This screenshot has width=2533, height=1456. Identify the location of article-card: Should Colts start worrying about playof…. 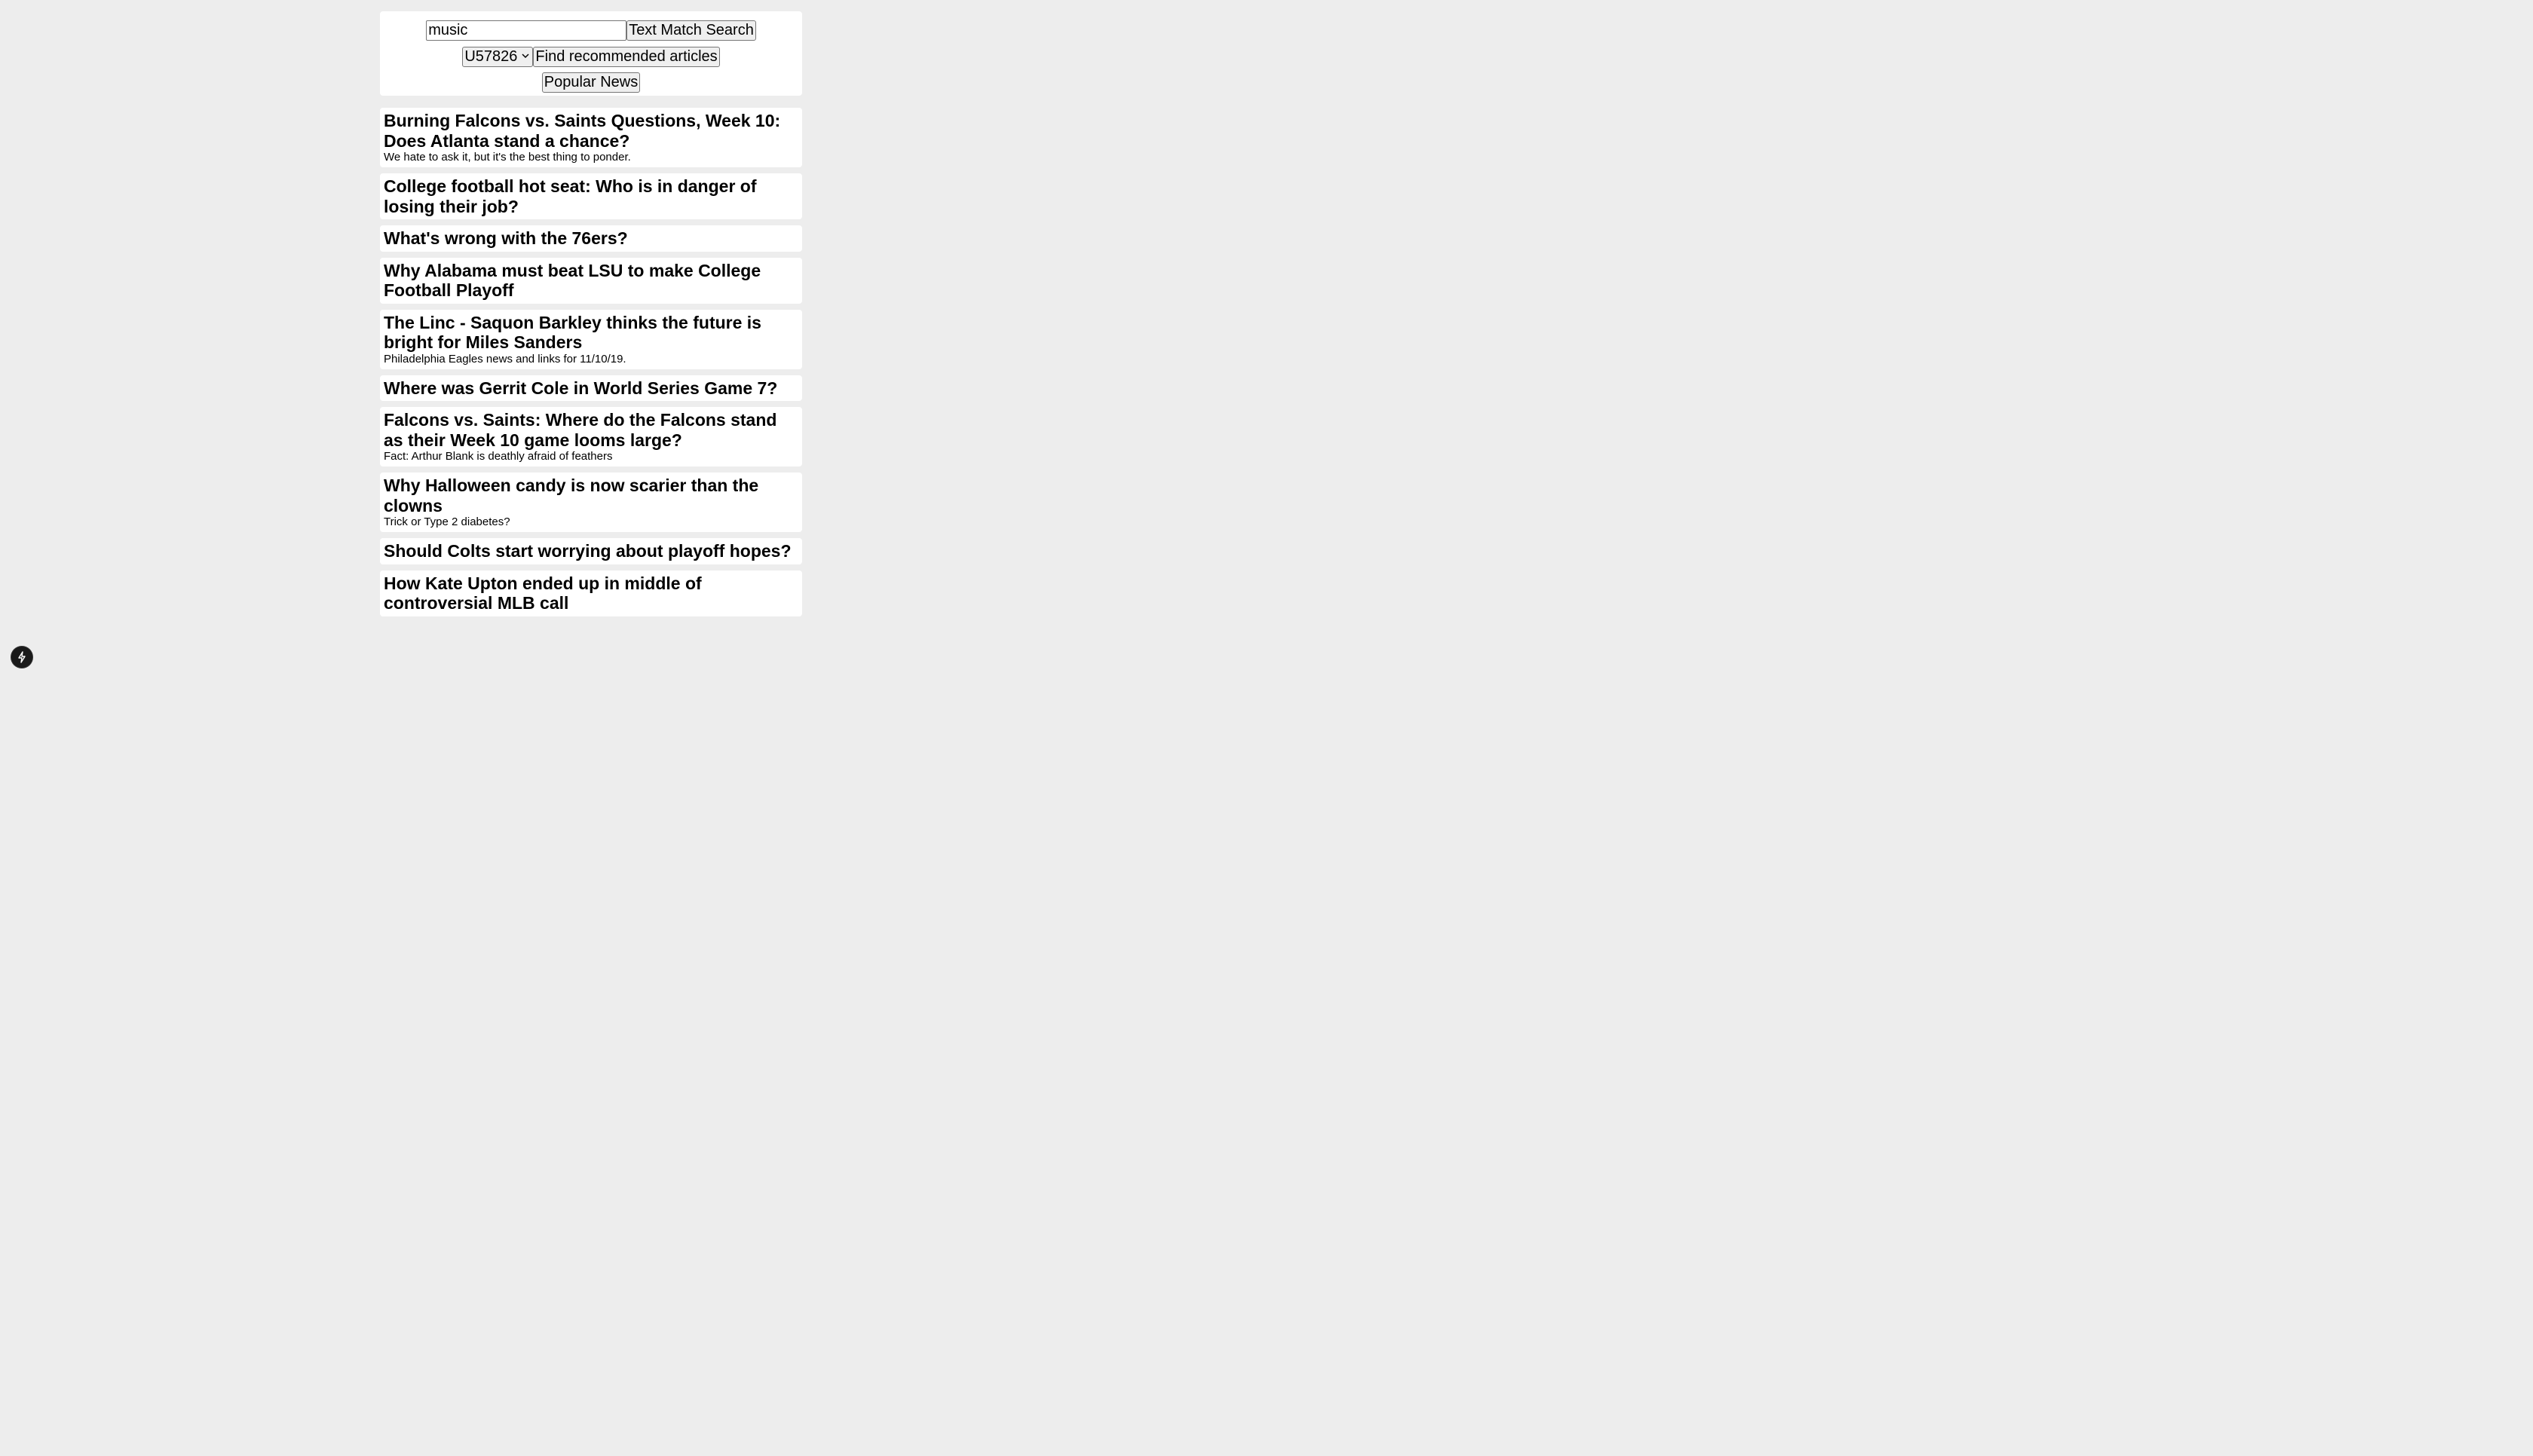
(591, 551).